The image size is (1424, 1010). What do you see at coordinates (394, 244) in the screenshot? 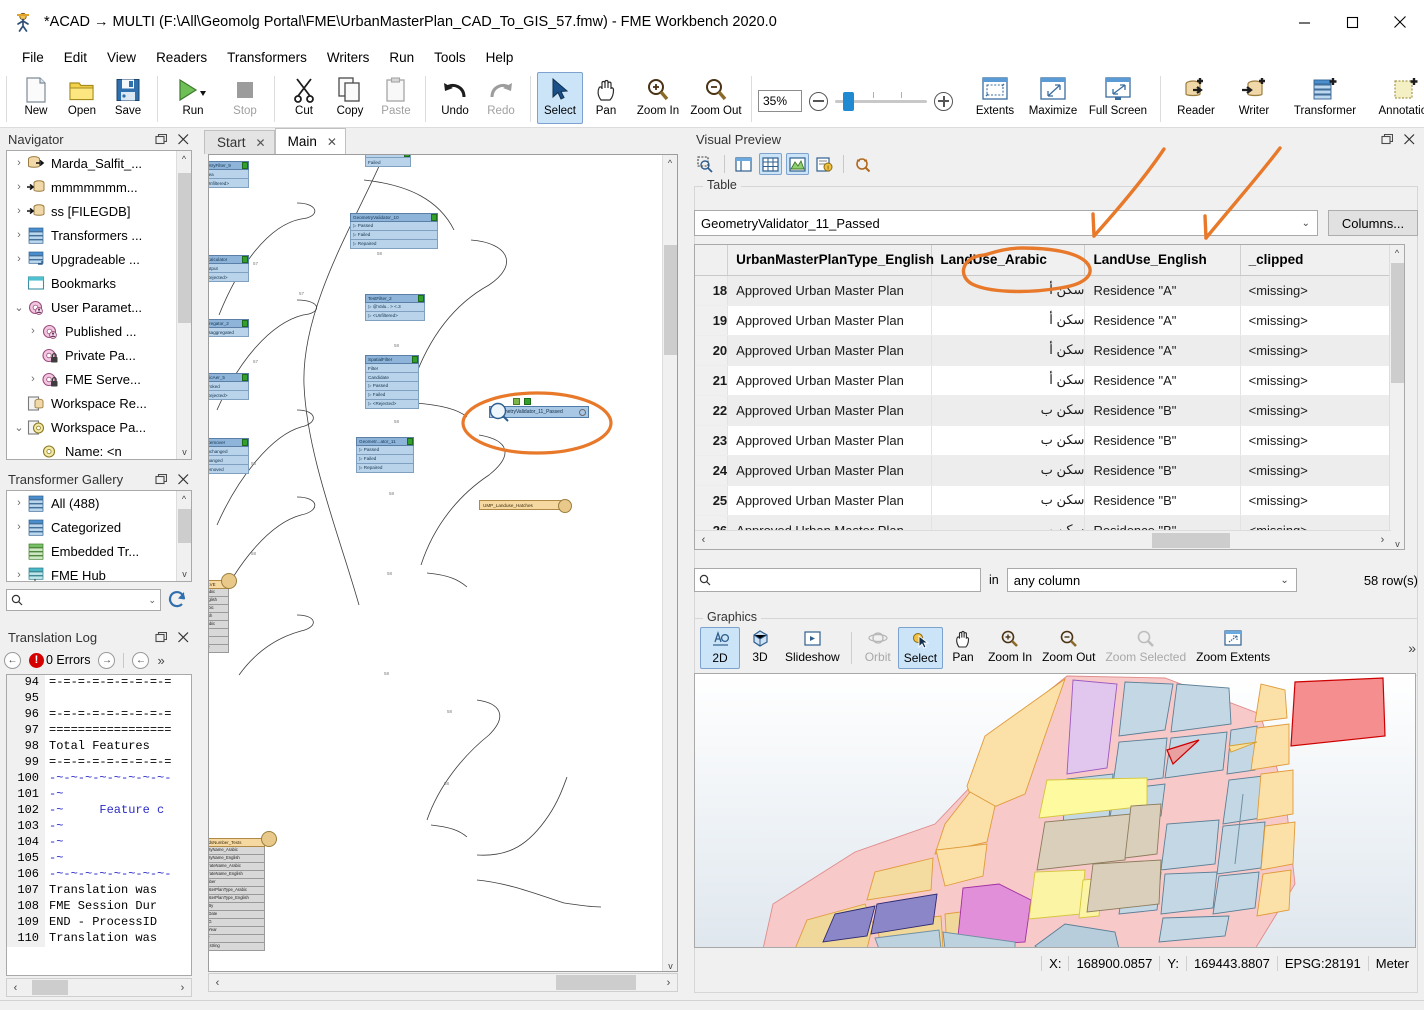
I see `node-port: ▷ Repaired` at bounding box center [394, 244].